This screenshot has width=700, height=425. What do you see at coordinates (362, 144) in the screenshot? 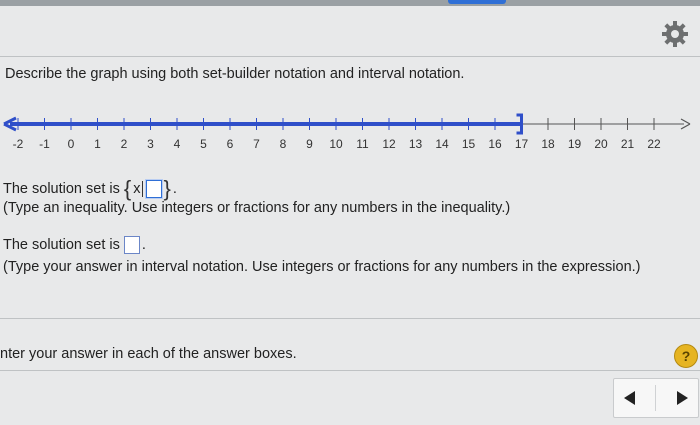
I see `tick-label: 11` at bounding box center [362, 144].